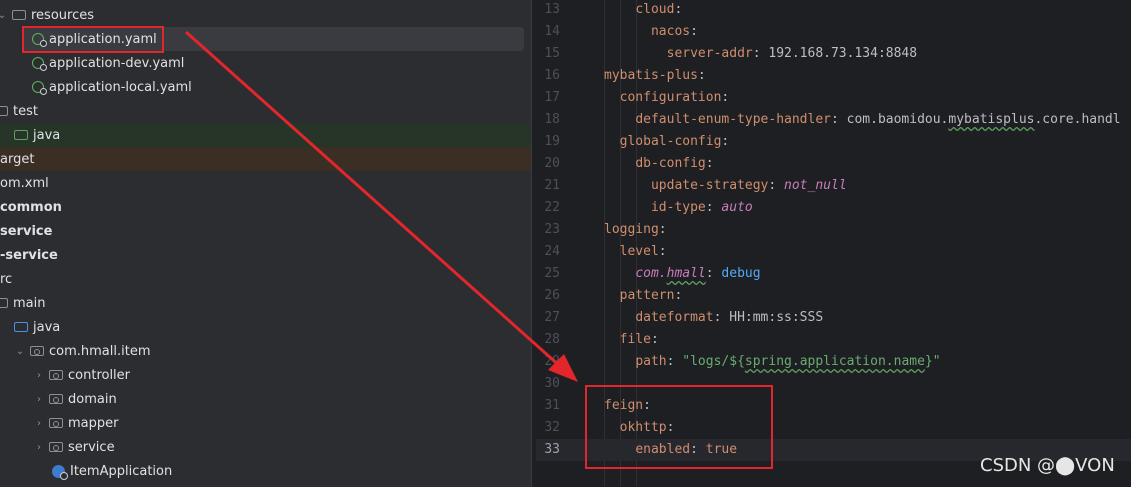 The image size is (1131, 487). I want to click on code-text: id-type: auto, so click(678, 208).